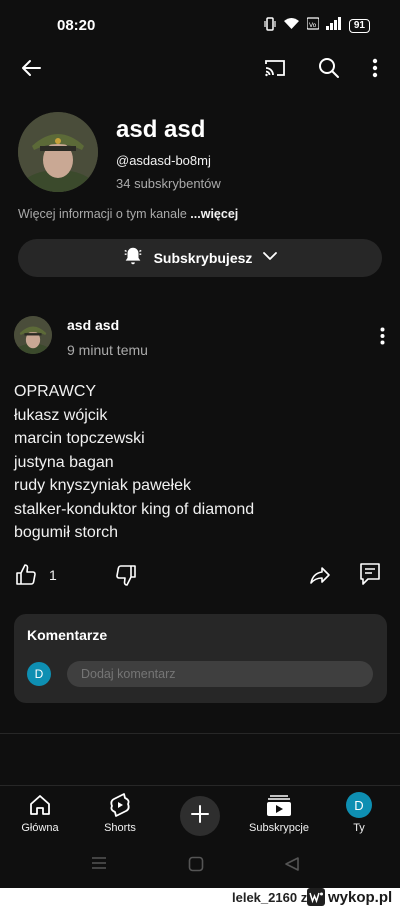 This screenshot has width=400, height=908. What do you see at coordinates (270, 258) in the screenshot?
I see `chevron-down-icon` at bounding box center [270, 258].